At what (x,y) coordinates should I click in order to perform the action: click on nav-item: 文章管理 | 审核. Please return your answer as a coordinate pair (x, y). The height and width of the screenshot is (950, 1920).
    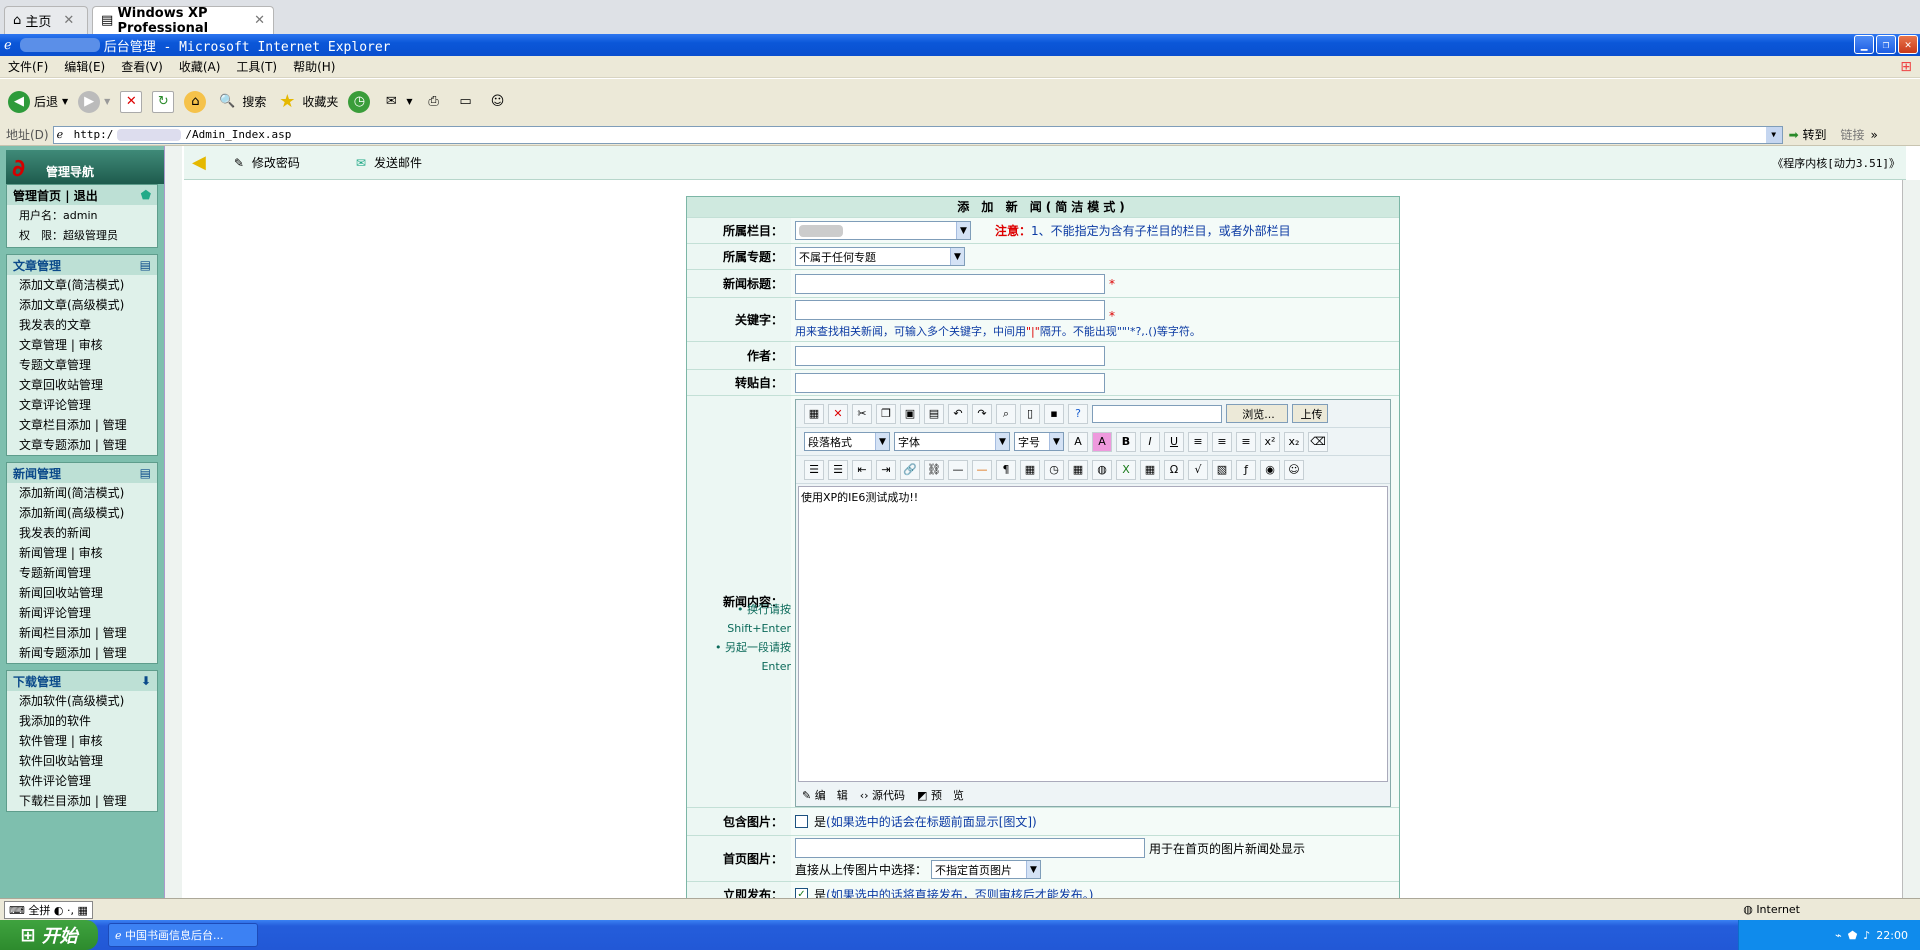
    Looking at the image, I should click on (82, 345).